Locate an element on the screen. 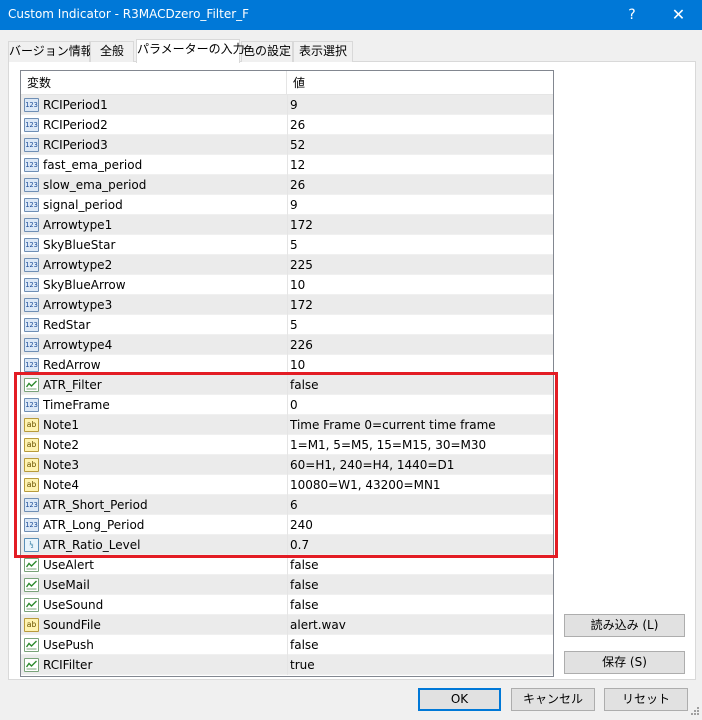  ok-button: OK is located at coordinates (459, 699).